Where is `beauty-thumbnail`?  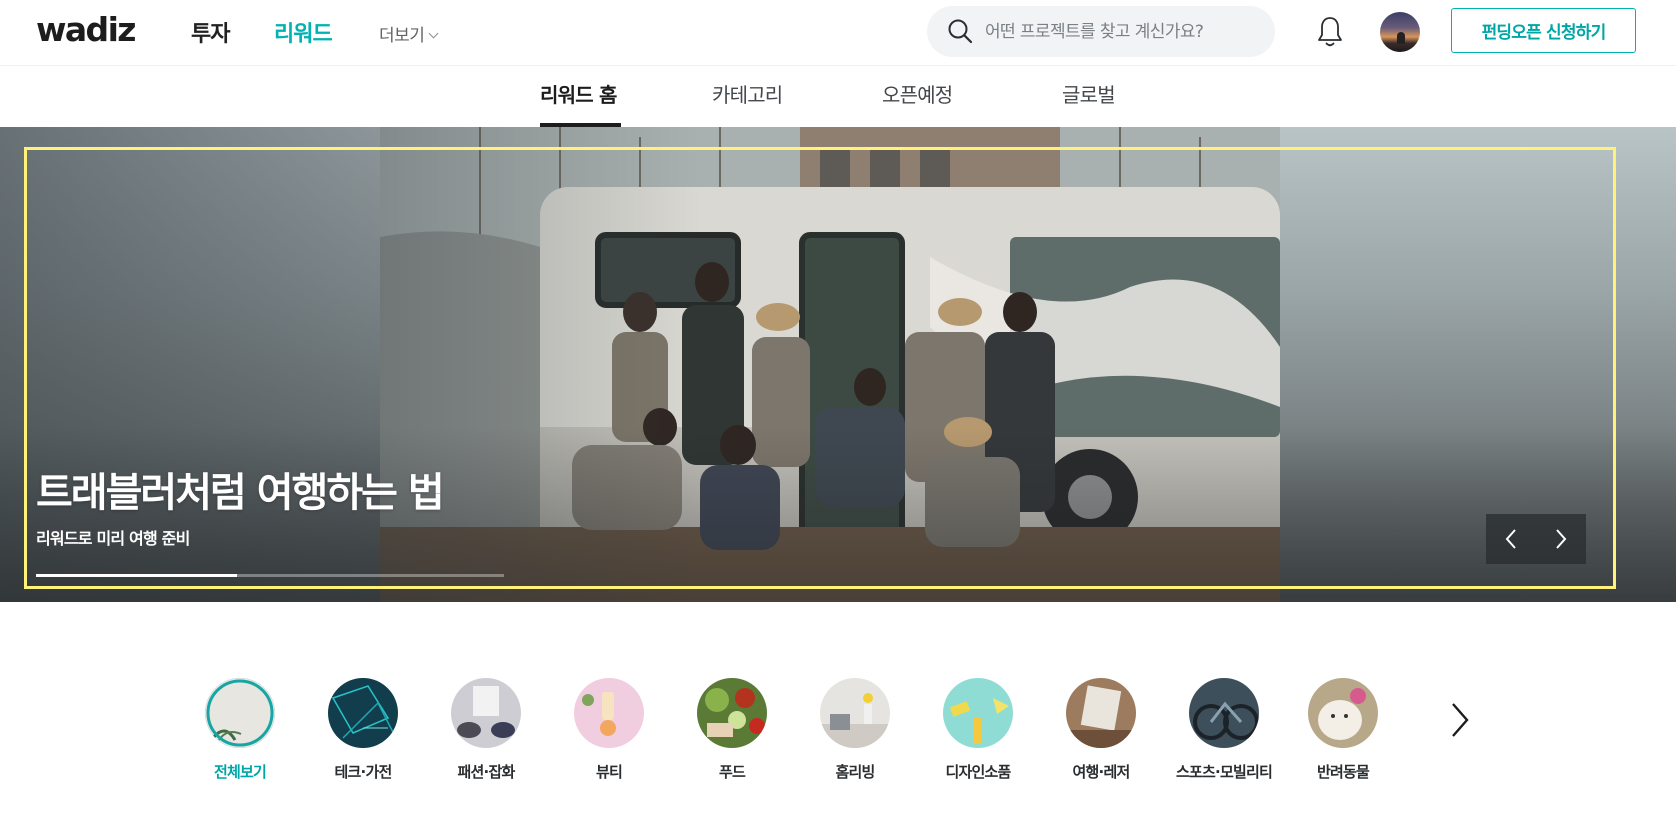
beauty-thumbnail is located at coordinates (609, 713).